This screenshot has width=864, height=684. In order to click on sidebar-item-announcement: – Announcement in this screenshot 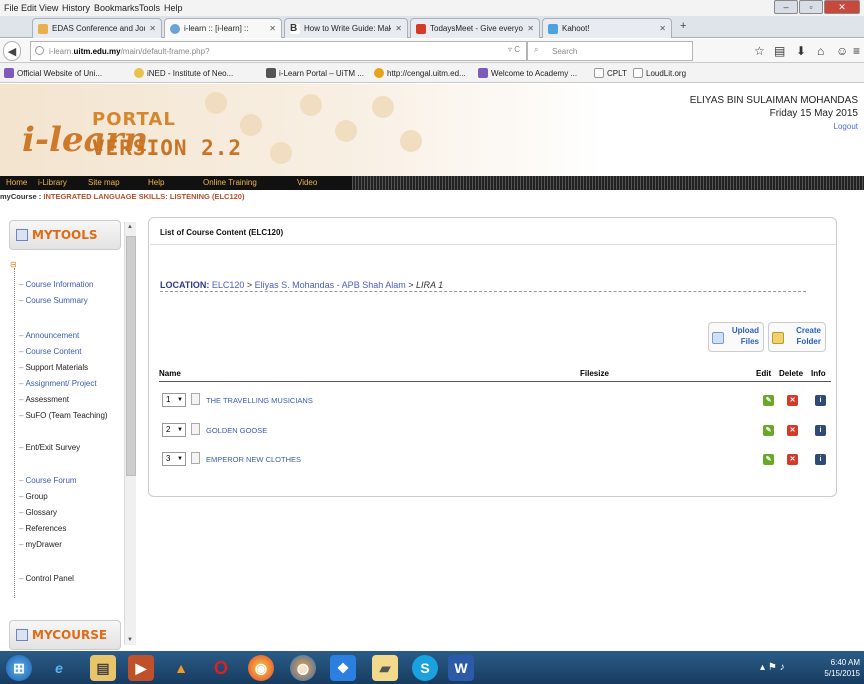, I will do `click(49, 335)`.